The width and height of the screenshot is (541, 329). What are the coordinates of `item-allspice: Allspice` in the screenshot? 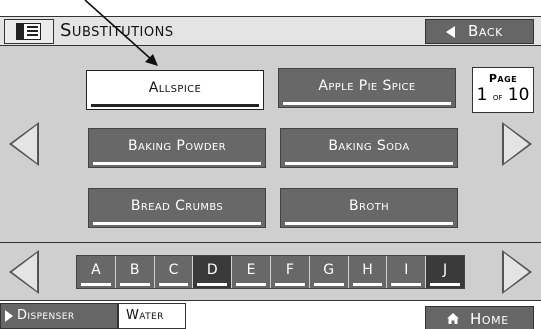 It's located at (175, 90).